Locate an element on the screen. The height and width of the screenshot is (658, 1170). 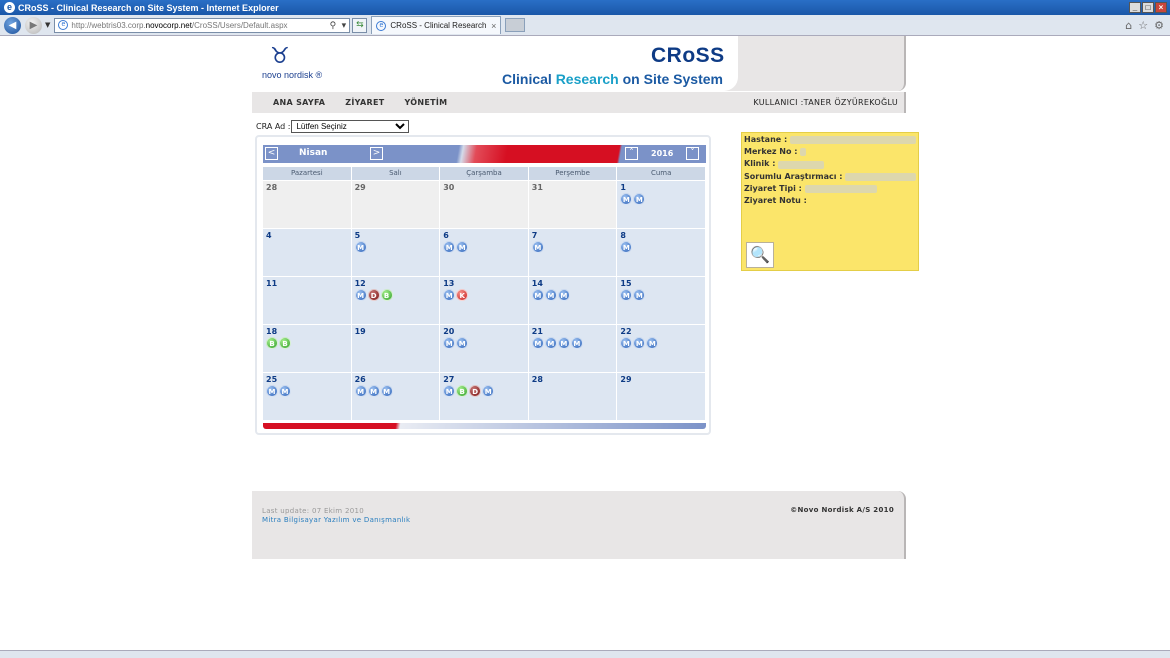
calendar-day-cell: 13 M K is located at coordinates (484, 301).